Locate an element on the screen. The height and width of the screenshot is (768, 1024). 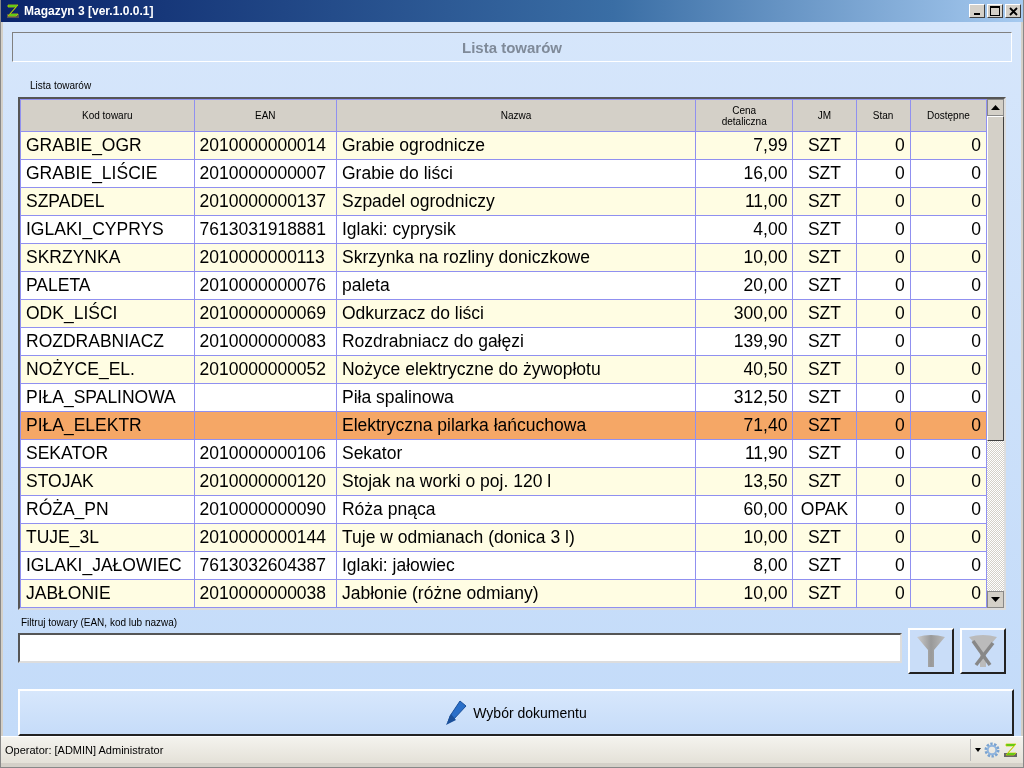
minimize-icon is located at coordinates (977, 14).